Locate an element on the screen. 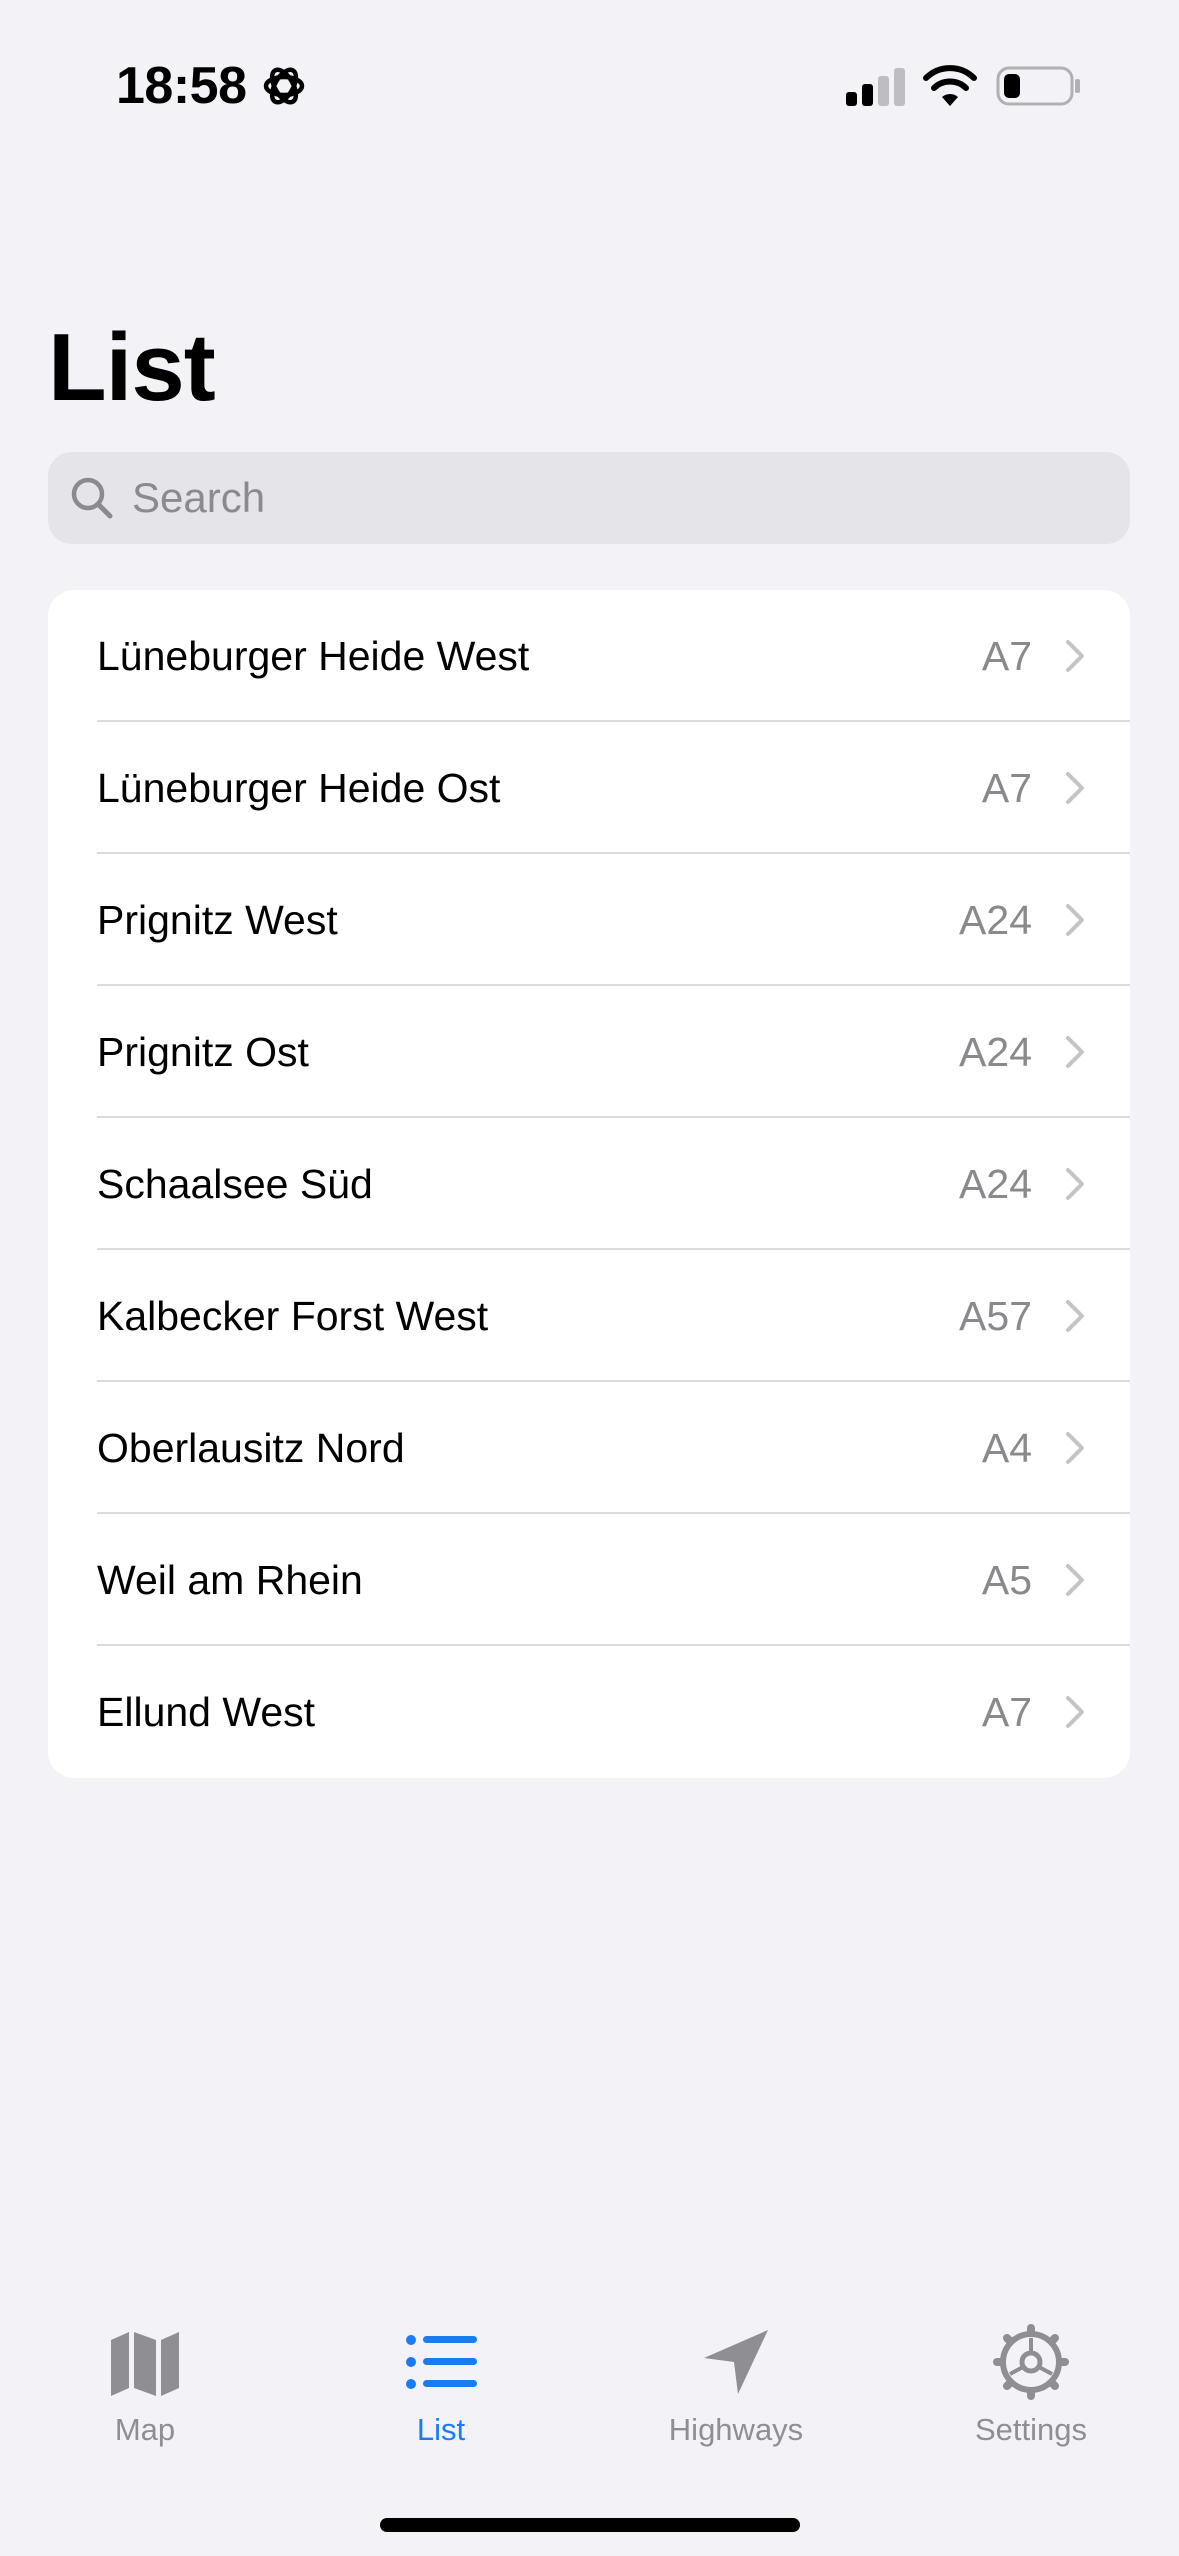 The image size is (1179, 2556). map-icon is located at coordinates (145, 2364).